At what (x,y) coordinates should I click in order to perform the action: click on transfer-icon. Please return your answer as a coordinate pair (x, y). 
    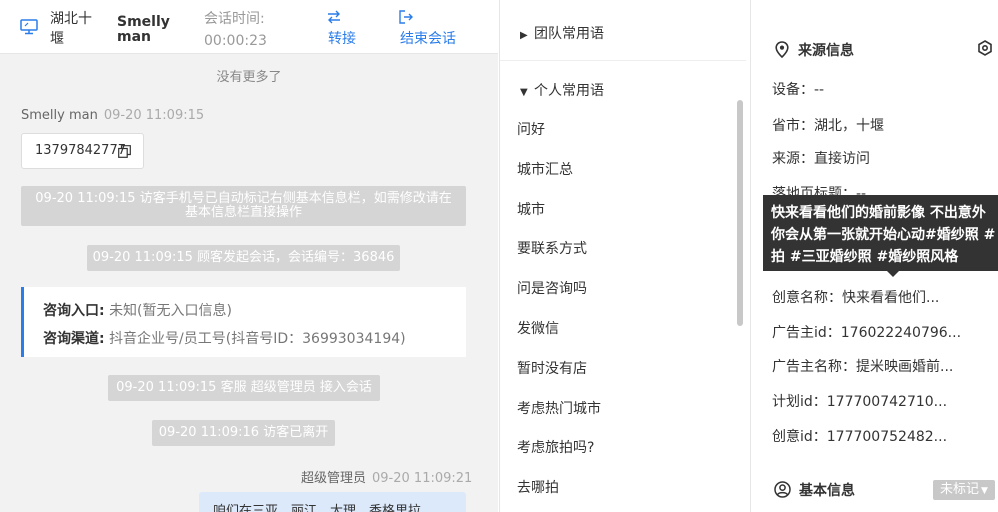
    Looking at the image, I should click on (334, 17).